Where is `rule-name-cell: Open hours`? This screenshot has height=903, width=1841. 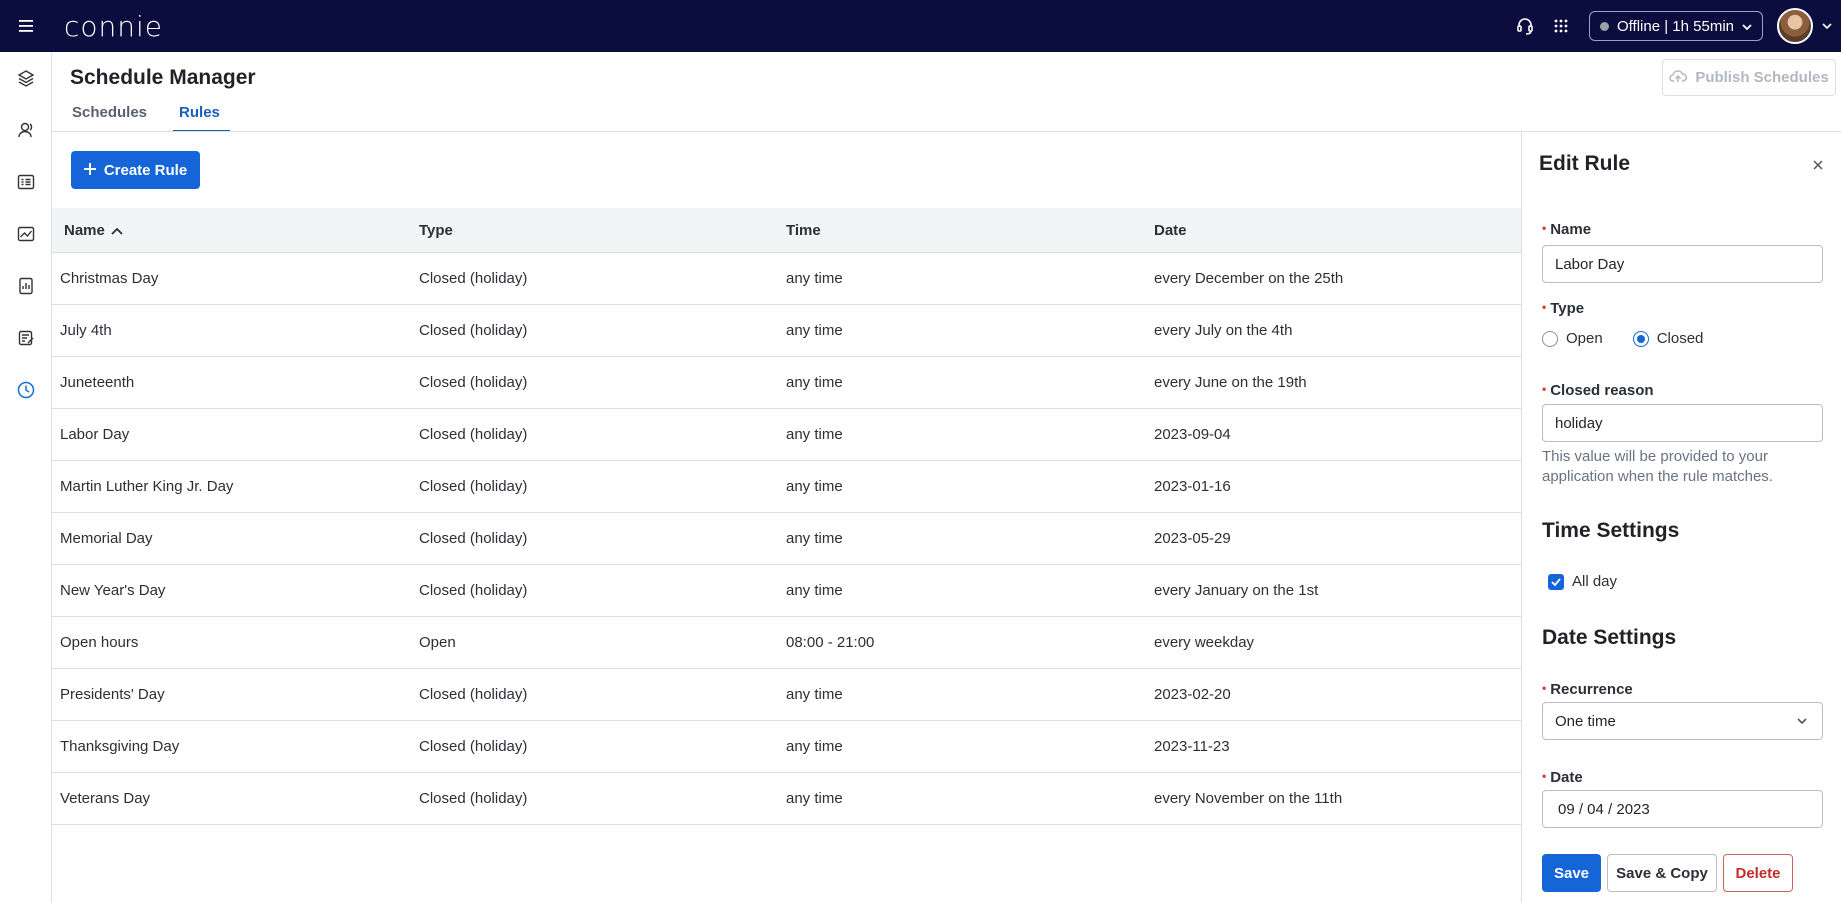
rule-name-cell: Open hours is located at coordinates (99, 642).